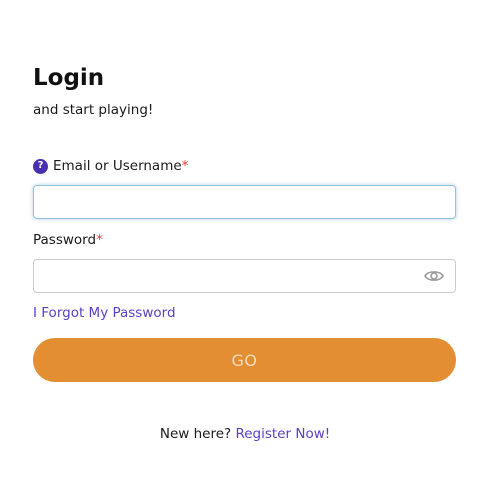 The image size is (500, 500). I want to click on register-prompt: New here? Register Now!, so click(245, 434).